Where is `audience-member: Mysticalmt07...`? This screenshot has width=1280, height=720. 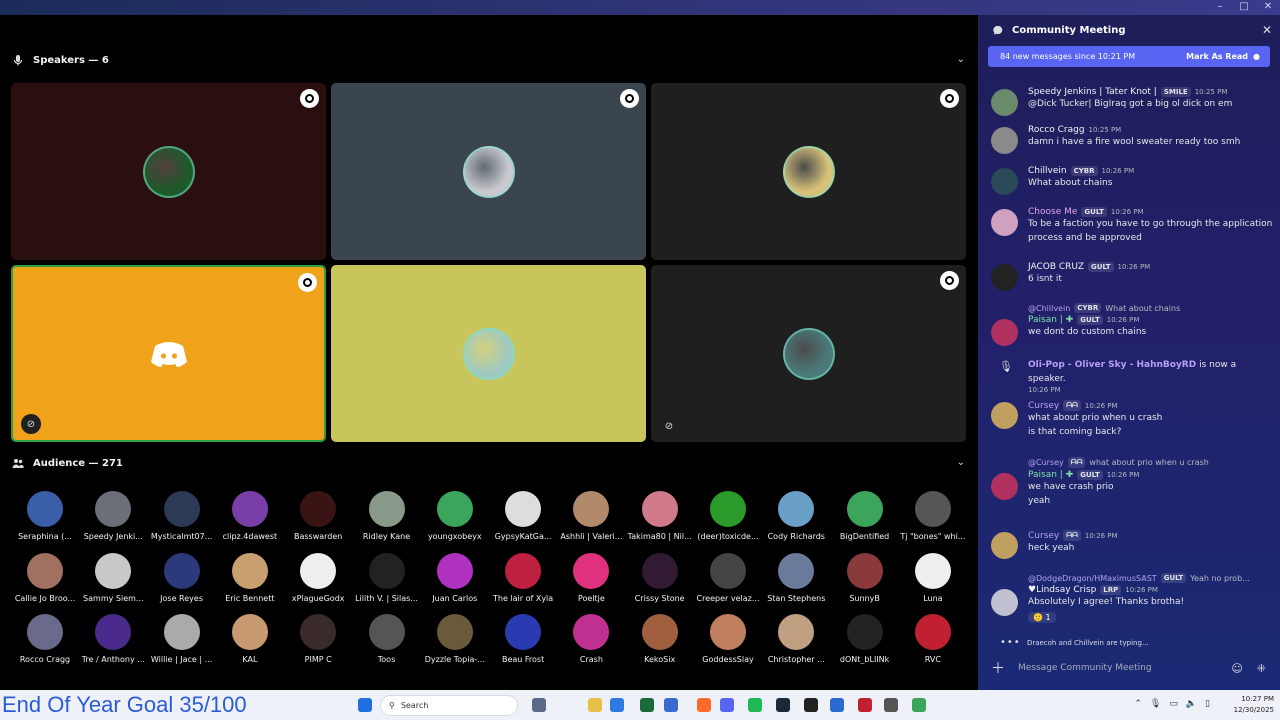 audience-member: Mysticalmt07... is located at coordinates (182, 516).